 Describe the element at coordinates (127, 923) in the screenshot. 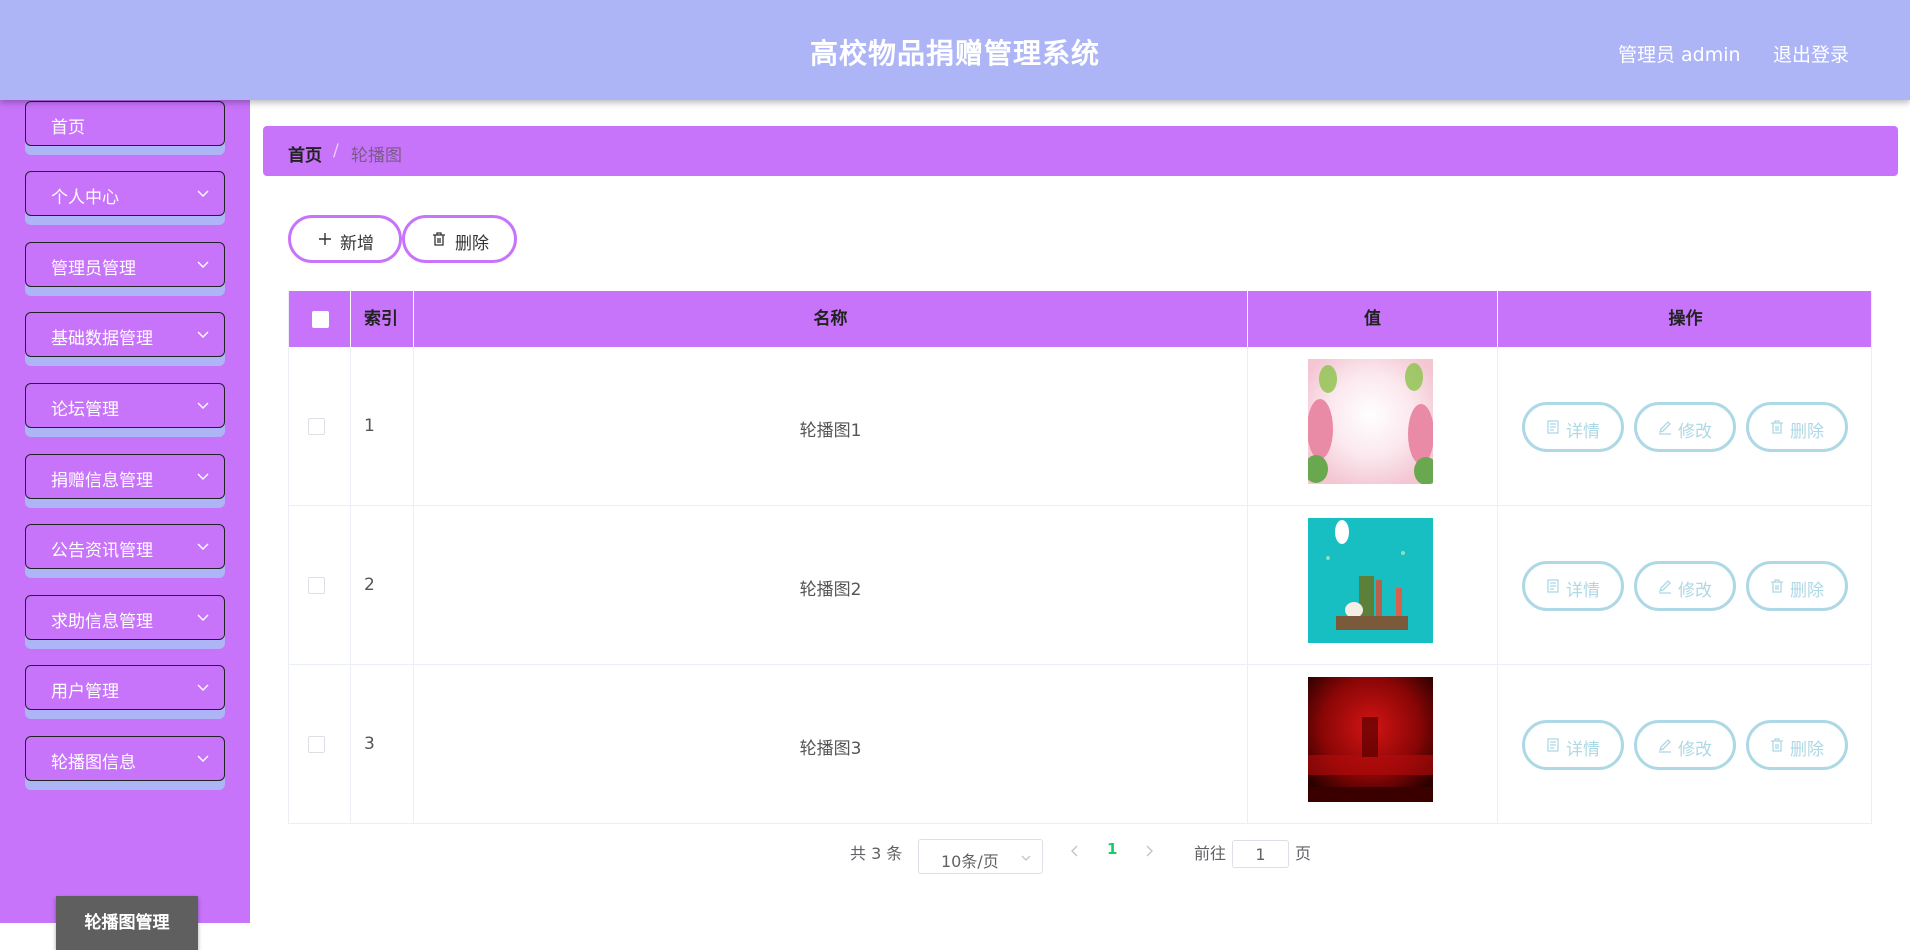

I see `sidebar-subitem-banner-management: 轮播图管理` at that location.